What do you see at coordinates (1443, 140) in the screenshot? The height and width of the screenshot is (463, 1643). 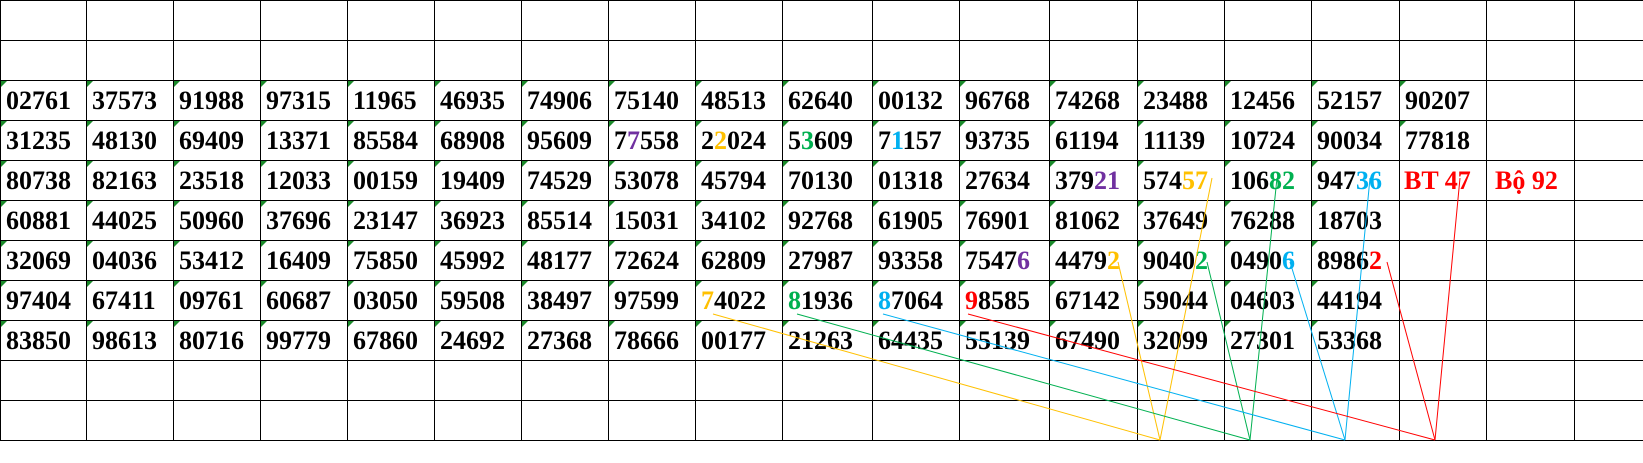 I see `number-cell: 77818` at bounding box center [1443, 140].